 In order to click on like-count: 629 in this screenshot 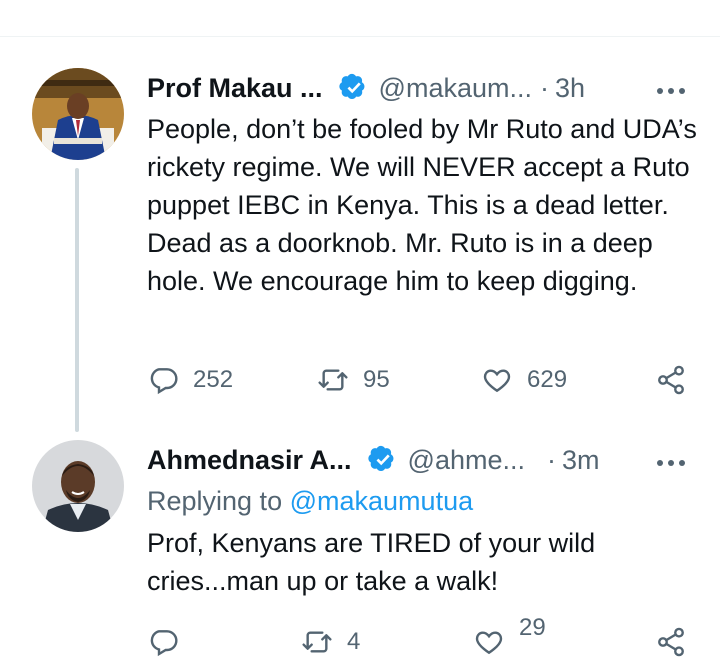, I will do `click(547, 379)`.